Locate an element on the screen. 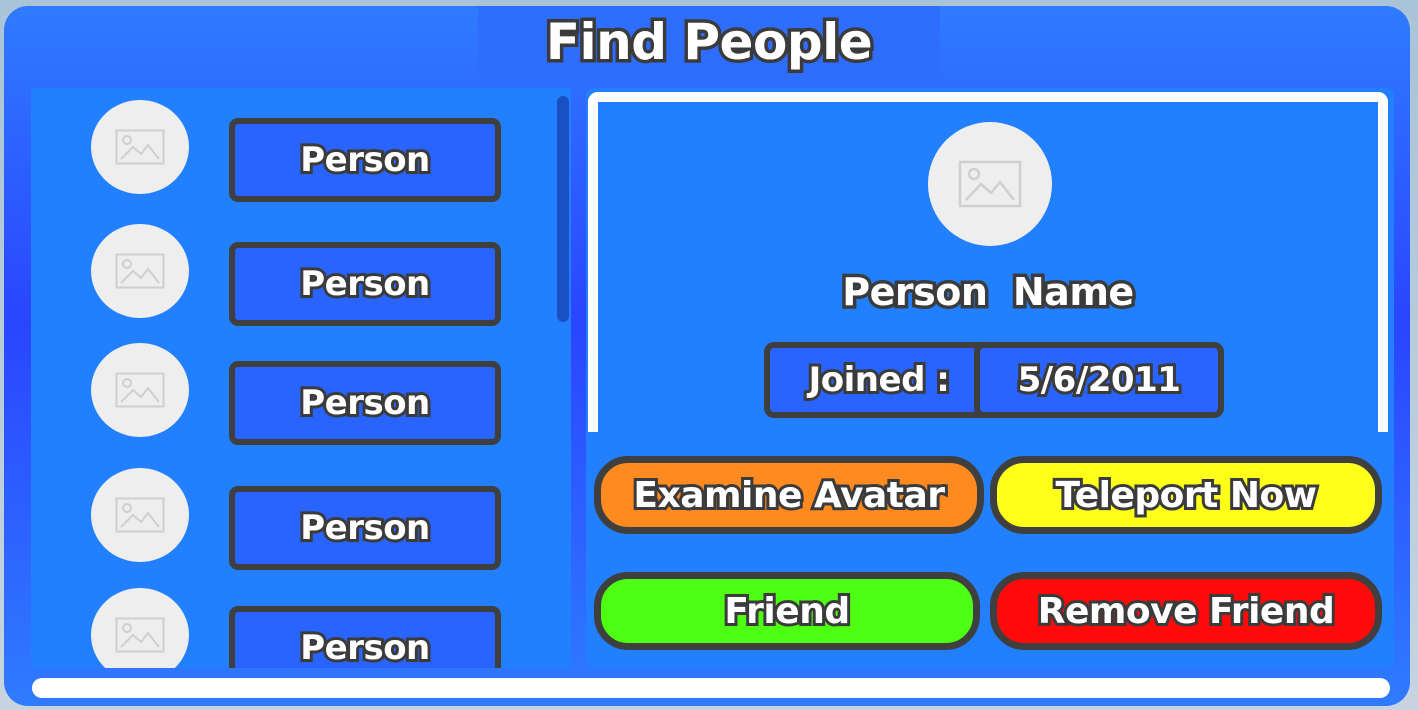  remove-friend-button: Remove Friend is located at coordinates (1186, 611).